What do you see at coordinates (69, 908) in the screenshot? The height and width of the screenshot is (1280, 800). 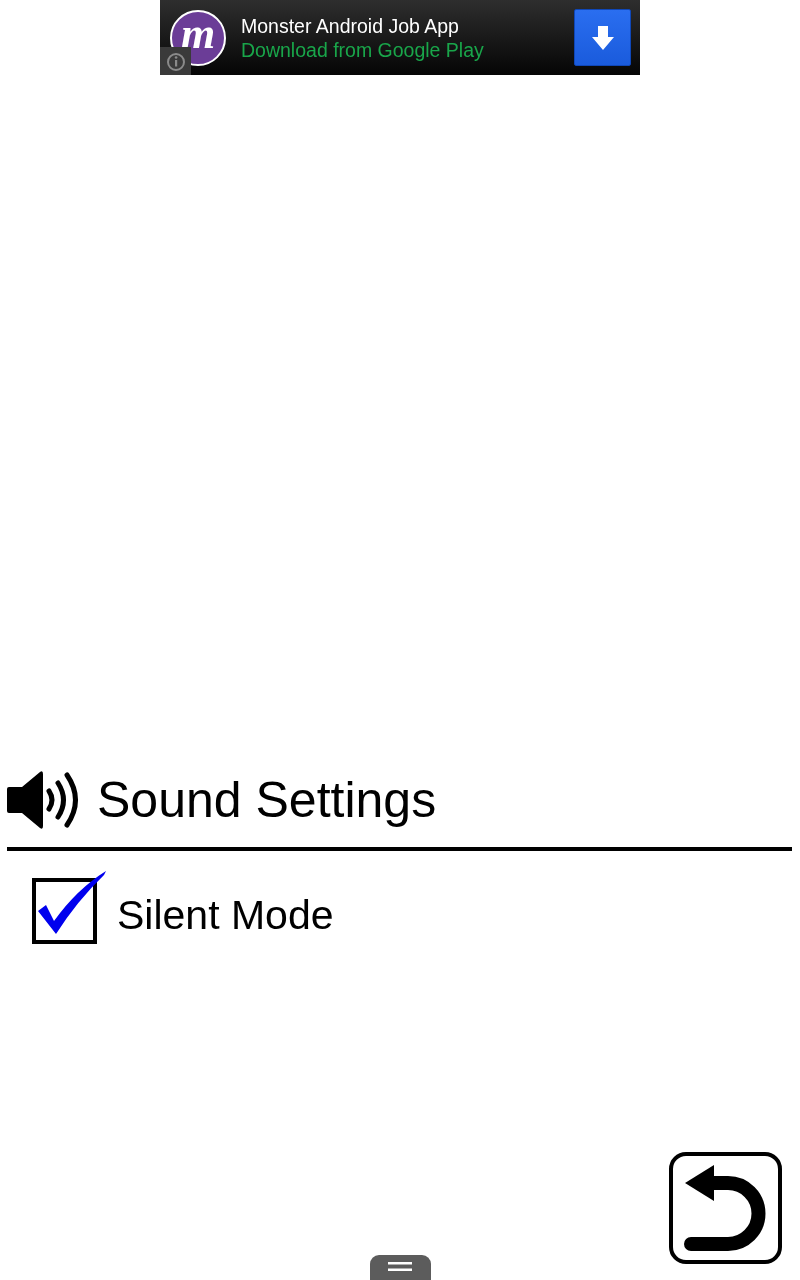 I see `checkbox` at bounding box center [69, 908].